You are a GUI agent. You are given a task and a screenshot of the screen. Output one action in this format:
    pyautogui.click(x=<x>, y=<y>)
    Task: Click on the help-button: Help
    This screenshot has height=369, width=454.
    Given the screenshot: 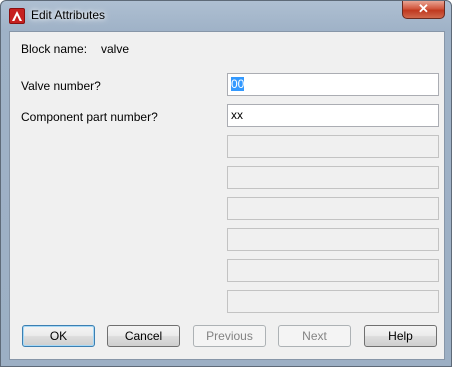 What is the action you would take?
    pyautogui.click(x=400, y=336)
    